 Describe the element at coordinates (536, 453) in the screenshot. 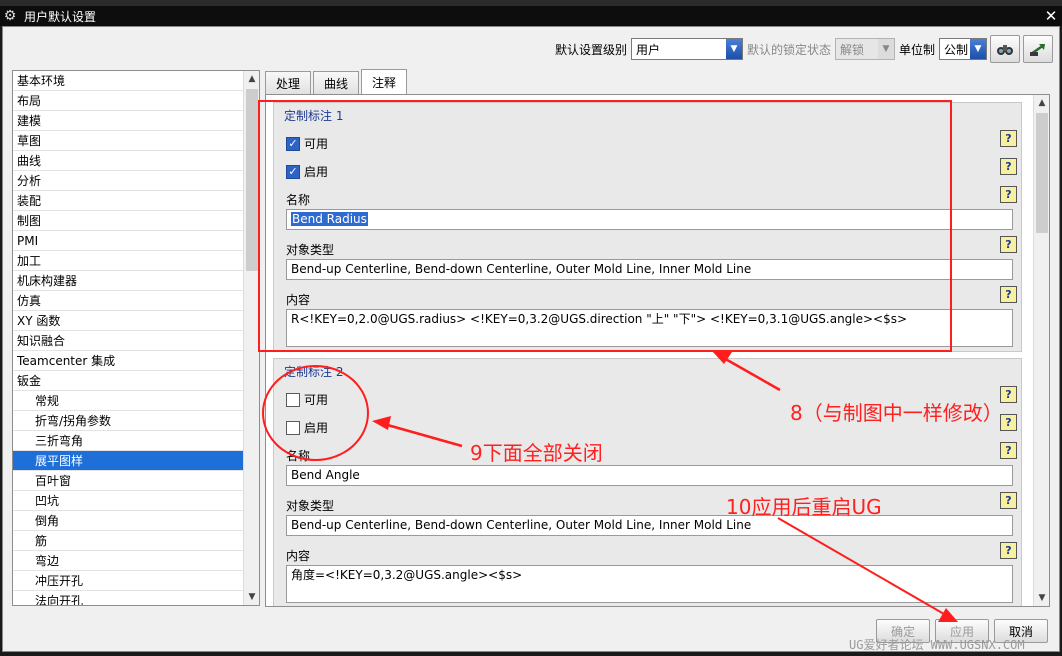

I see `annotation-step-9: 9下面全部关闭` at that location.